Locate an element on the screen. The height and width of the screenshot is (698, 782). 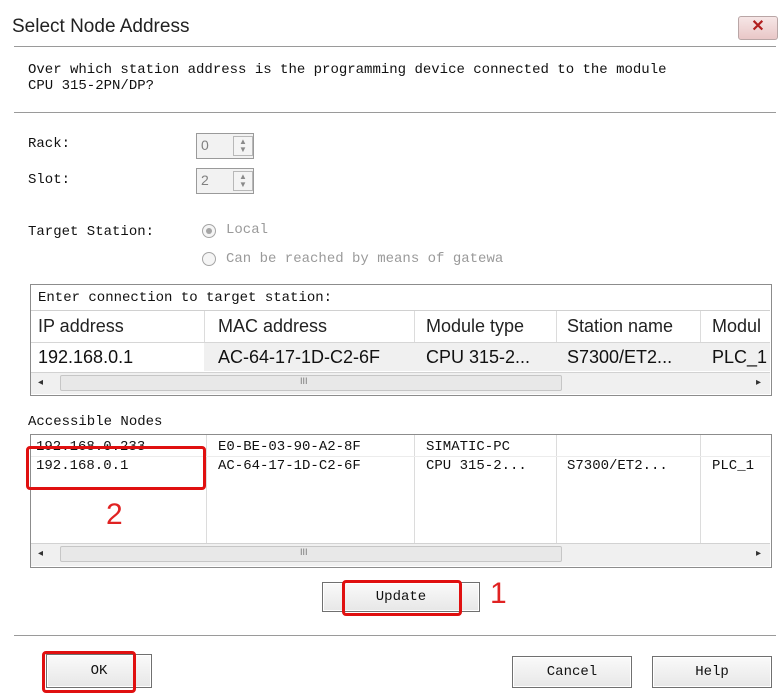
slot-spin-buttons: ▲ ▼ is located at coordinates (243, 181).